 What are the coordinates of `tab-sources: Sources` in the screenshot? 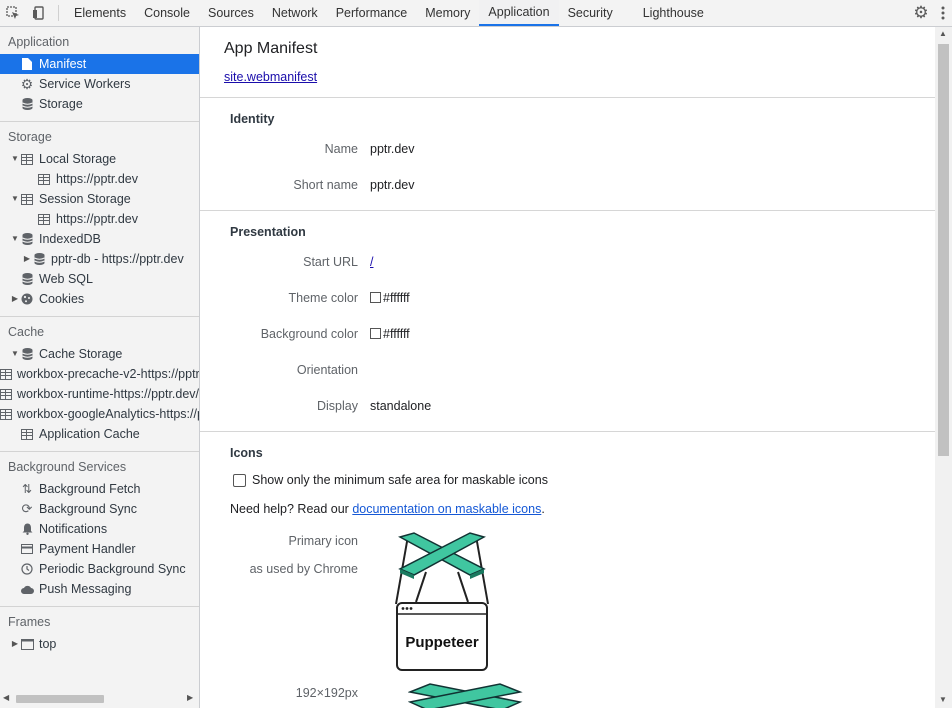 It's located at (231, 13).